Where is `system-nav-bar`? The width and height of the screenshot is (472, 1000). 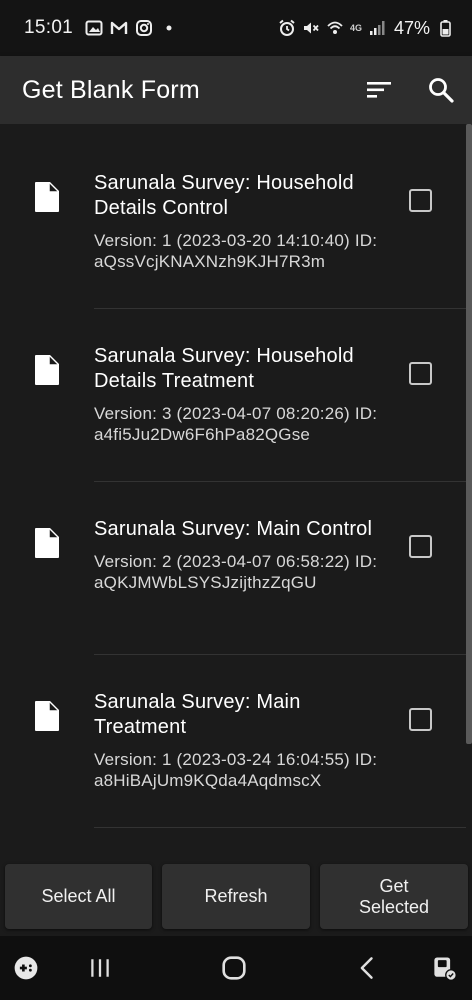
system-nav-bar is located at coordinates (236, 968).